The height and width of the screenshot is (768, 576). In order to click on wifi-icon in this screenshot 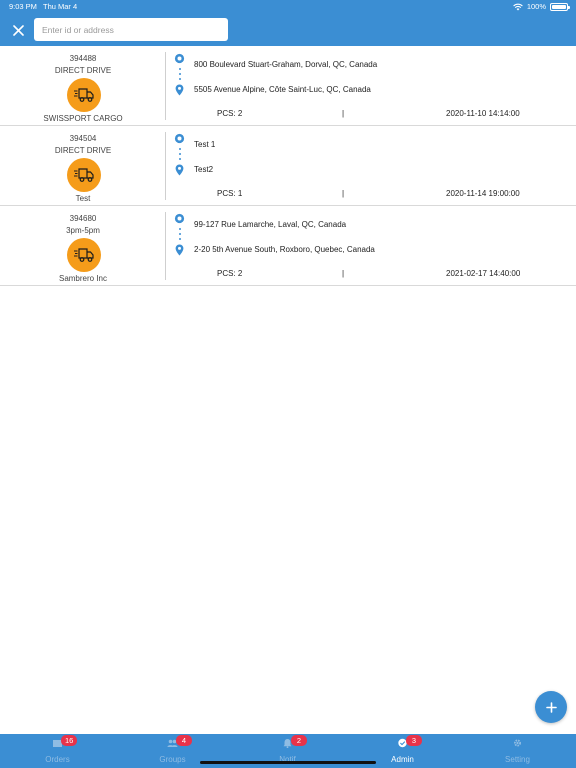, I will do `click(518, 7)`.